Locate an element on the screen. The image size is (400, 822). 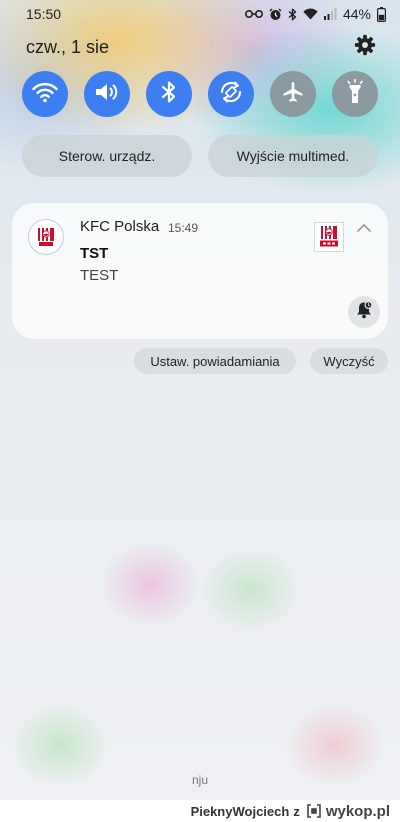
status-time: 15:50 is located at coordinates (44, 14).